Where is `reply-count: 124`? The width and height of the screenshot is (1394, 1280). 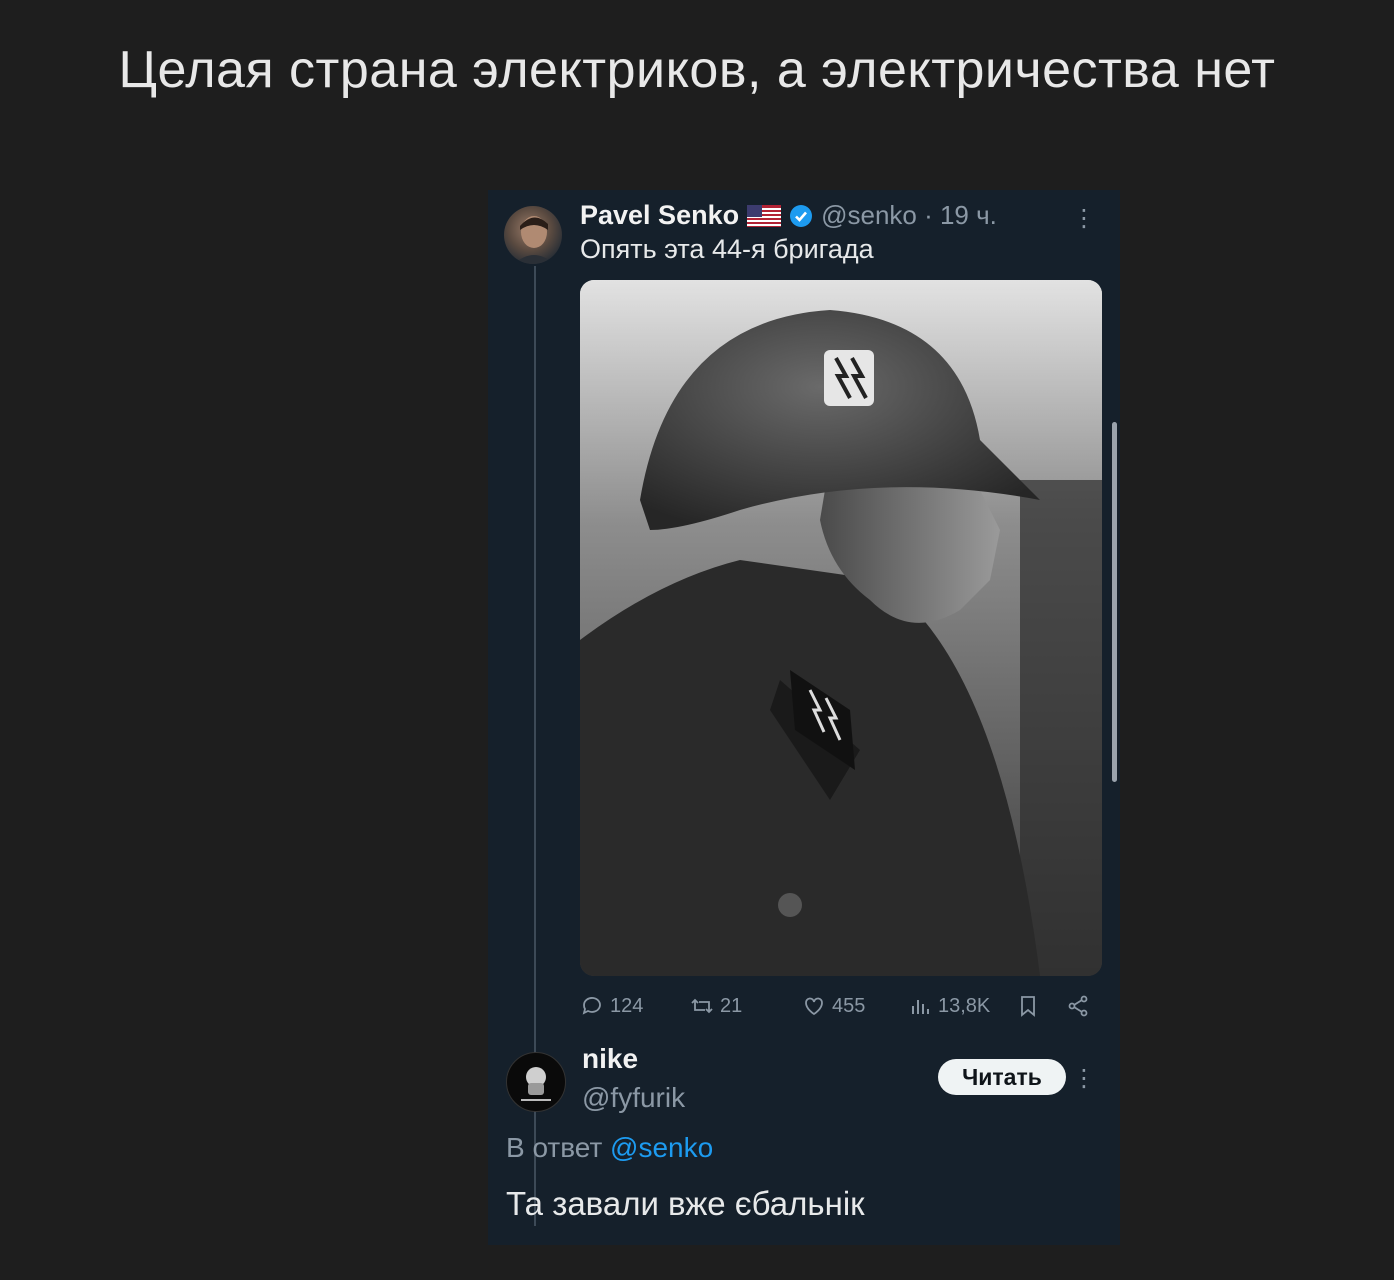
reply-count: 124 is located at coordinates (627, 1005).